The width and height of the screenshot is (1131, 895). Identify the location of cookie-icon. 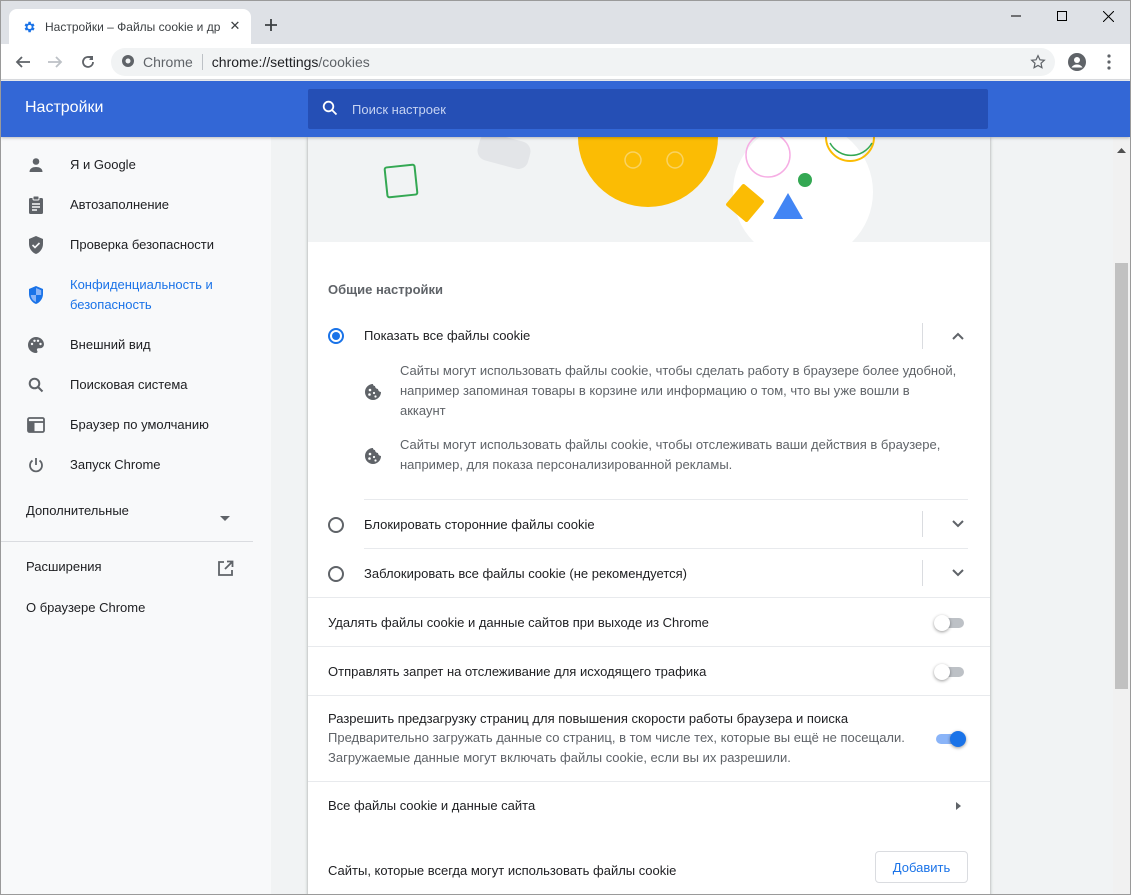
(373, 456).